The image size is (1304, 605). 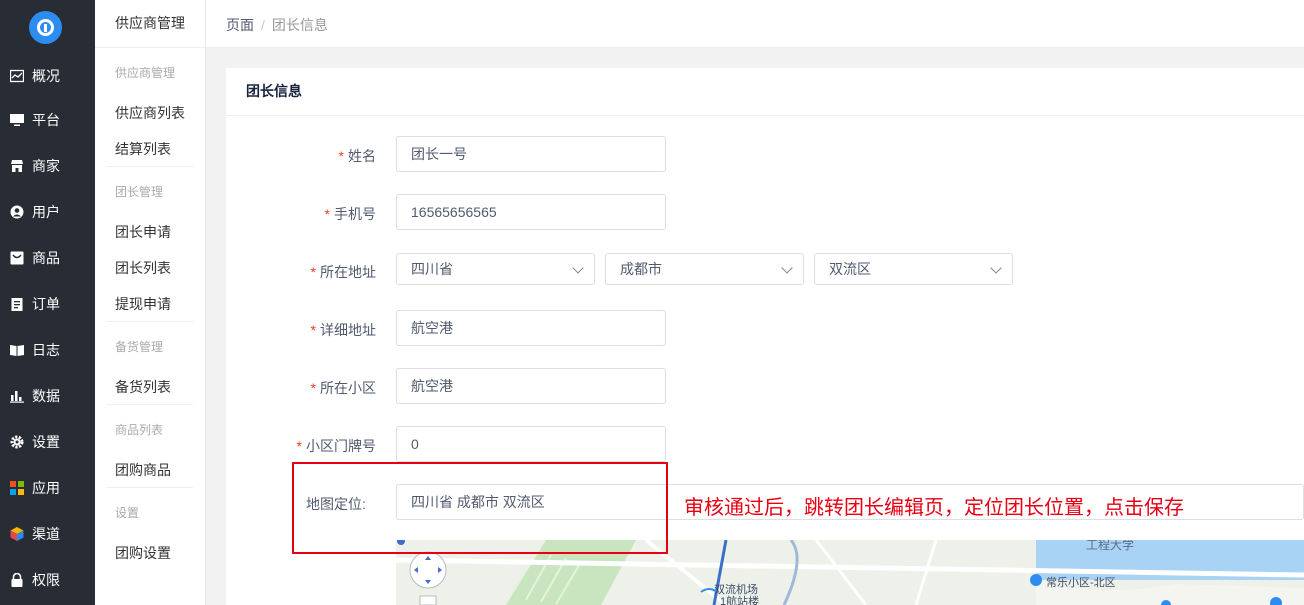 I want to click on chart-icon, so click(x=17, y=76).